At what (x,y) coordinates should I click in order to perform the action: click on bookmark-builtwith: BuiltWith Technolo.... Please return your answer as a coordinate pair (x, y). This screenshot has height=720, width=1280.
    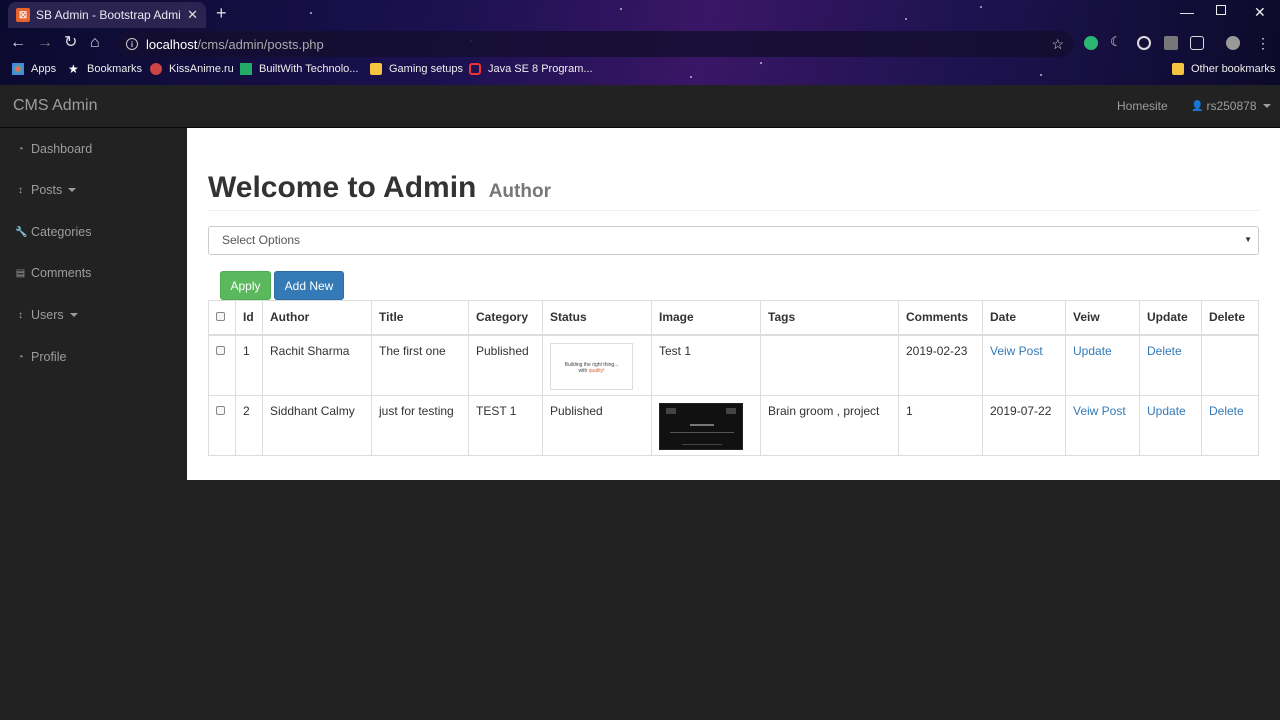
    Looking at the image, I should click on (299, 69).